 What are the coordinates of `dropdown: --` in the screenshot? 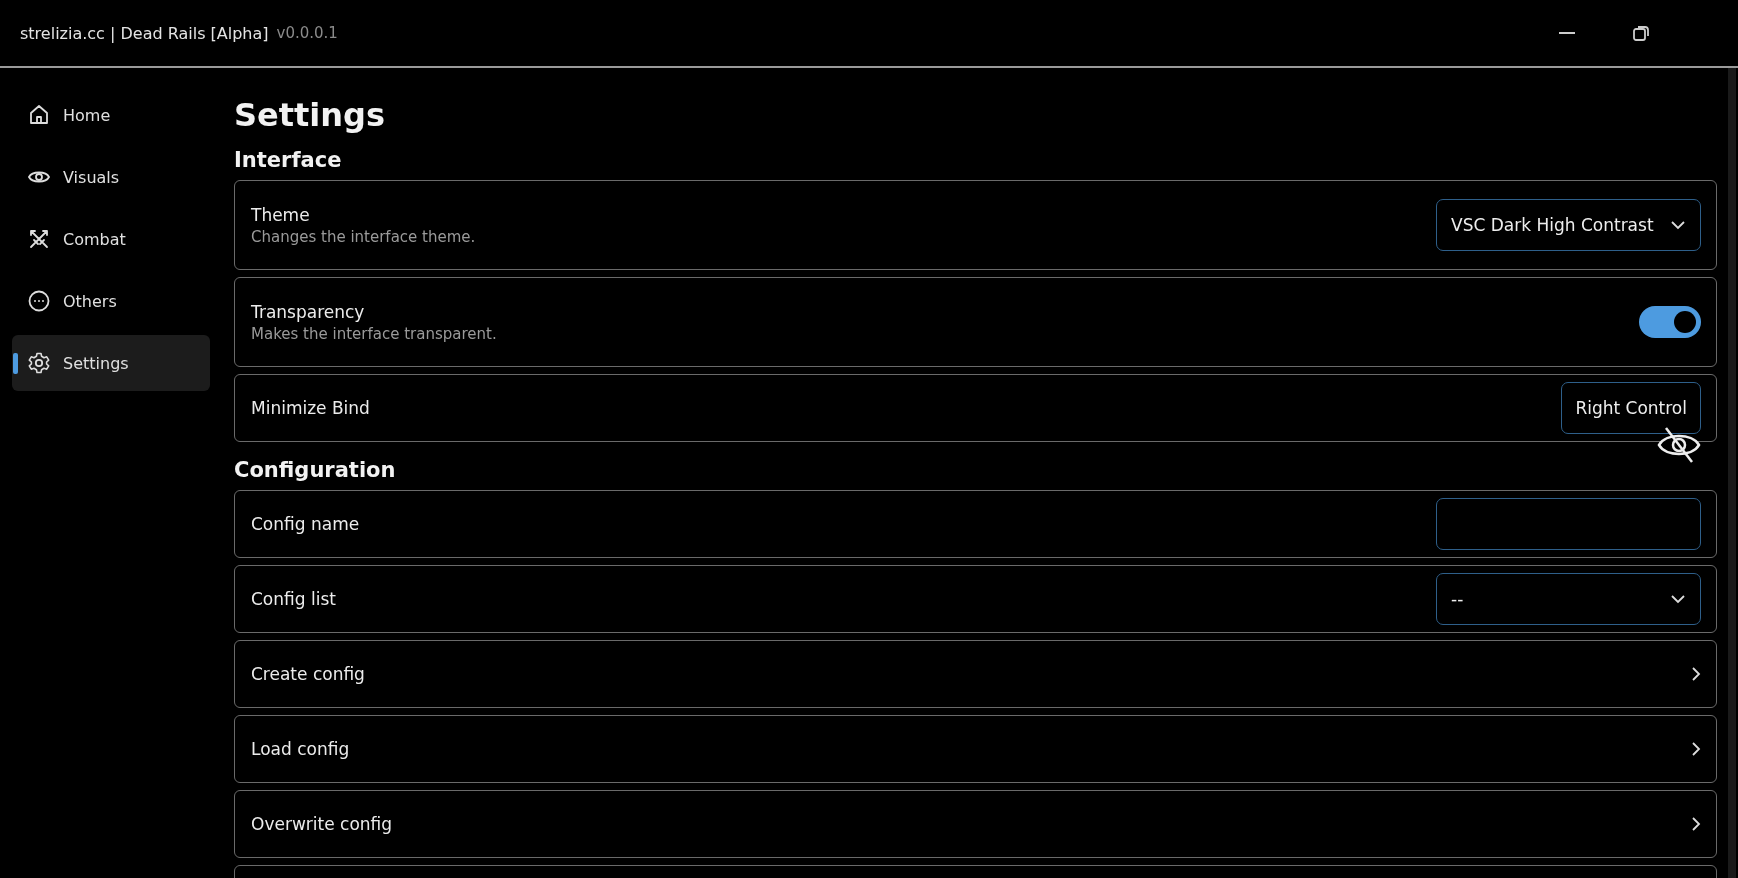 It's located at (1568, 599).